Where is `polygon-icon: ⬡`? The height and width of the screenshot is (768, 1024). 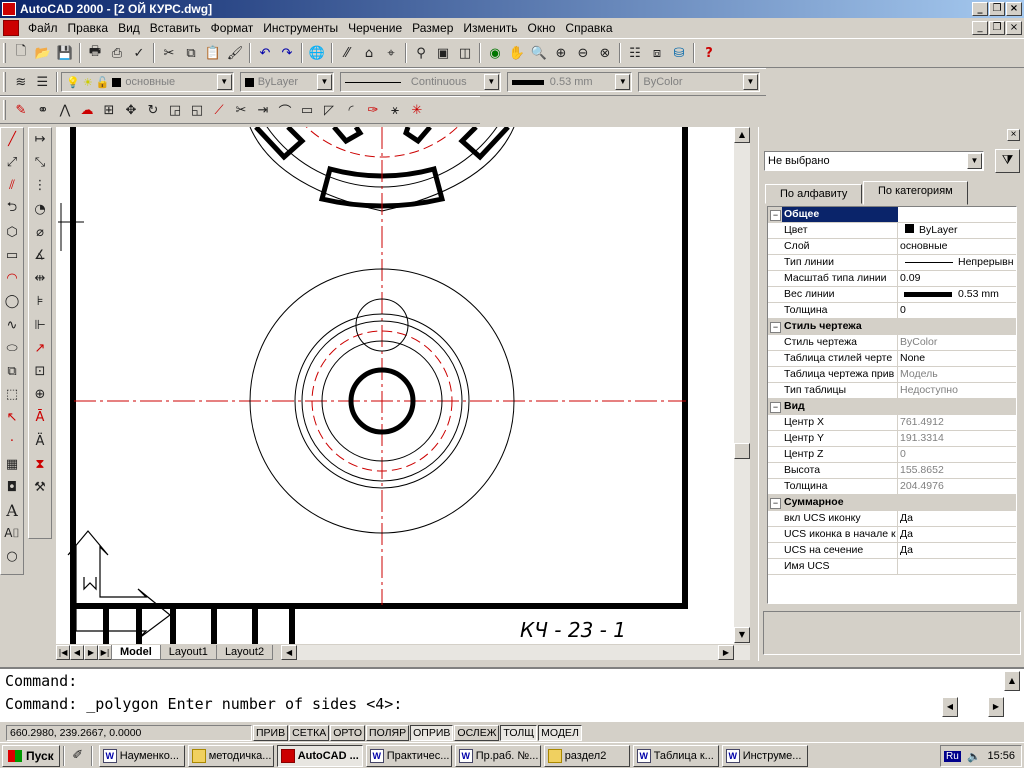
polygon-icon: ⬡ is located at coordinates (12, 232).